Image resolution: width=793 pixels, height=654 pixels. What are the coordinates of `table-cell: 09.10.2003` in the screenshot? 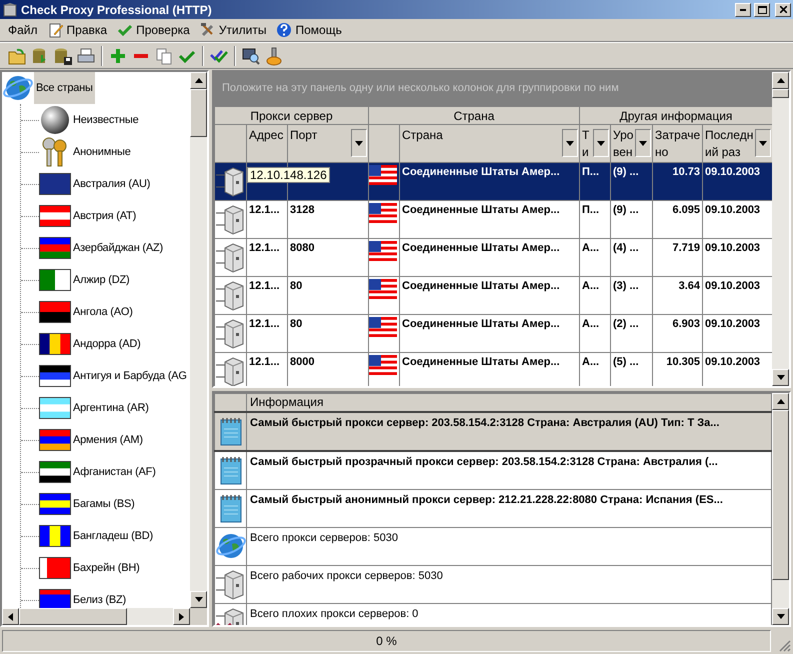 It's located at (737, 181).